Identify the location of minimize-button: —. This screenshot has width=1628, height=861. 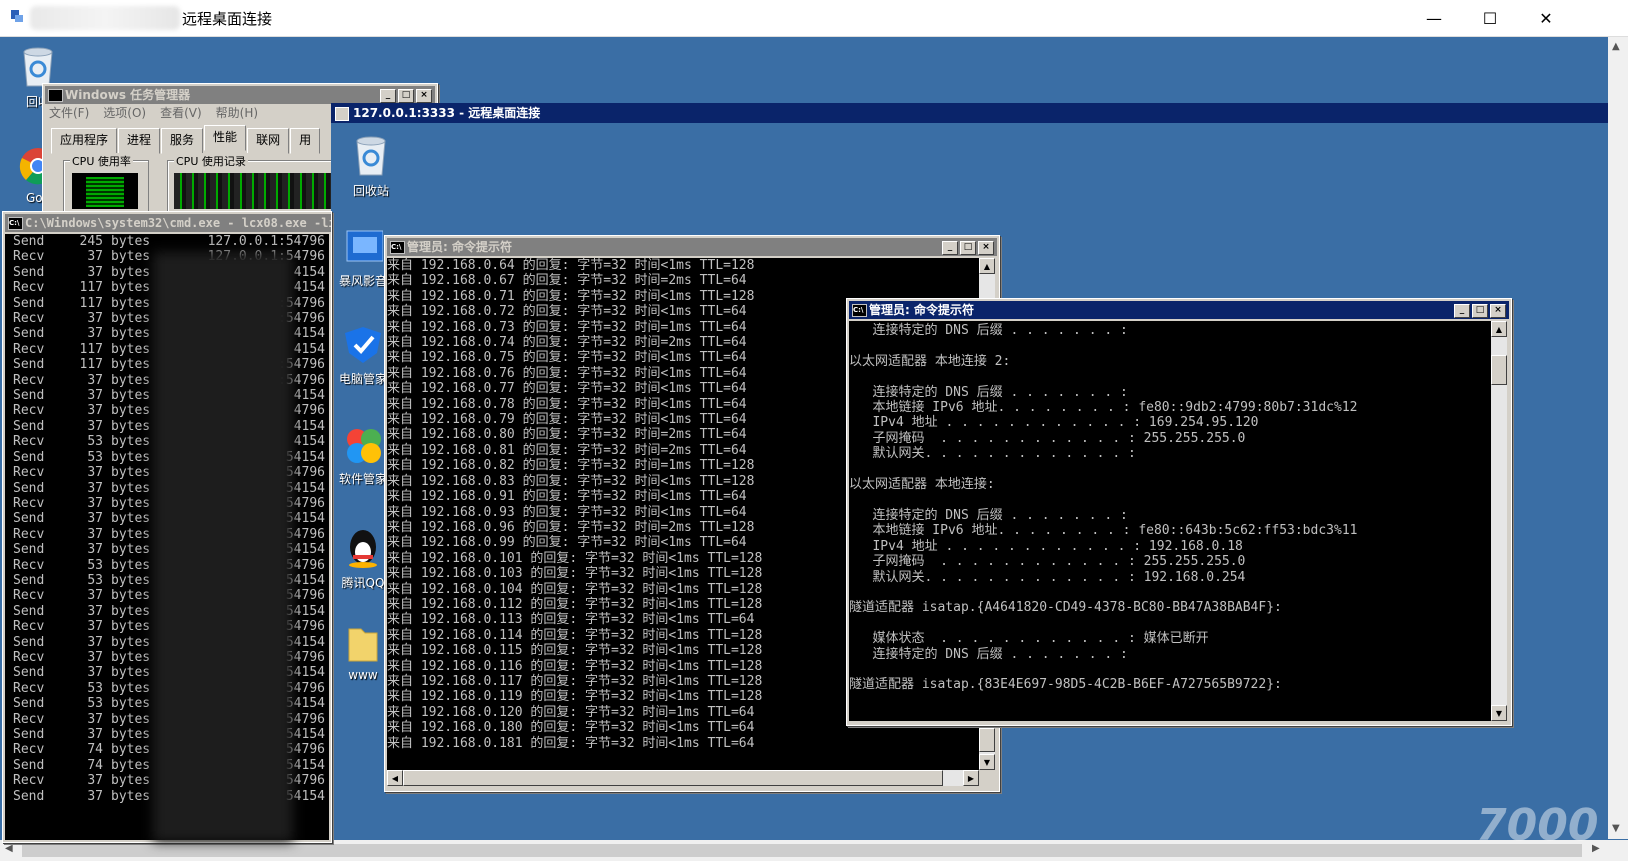
(1434, 18).